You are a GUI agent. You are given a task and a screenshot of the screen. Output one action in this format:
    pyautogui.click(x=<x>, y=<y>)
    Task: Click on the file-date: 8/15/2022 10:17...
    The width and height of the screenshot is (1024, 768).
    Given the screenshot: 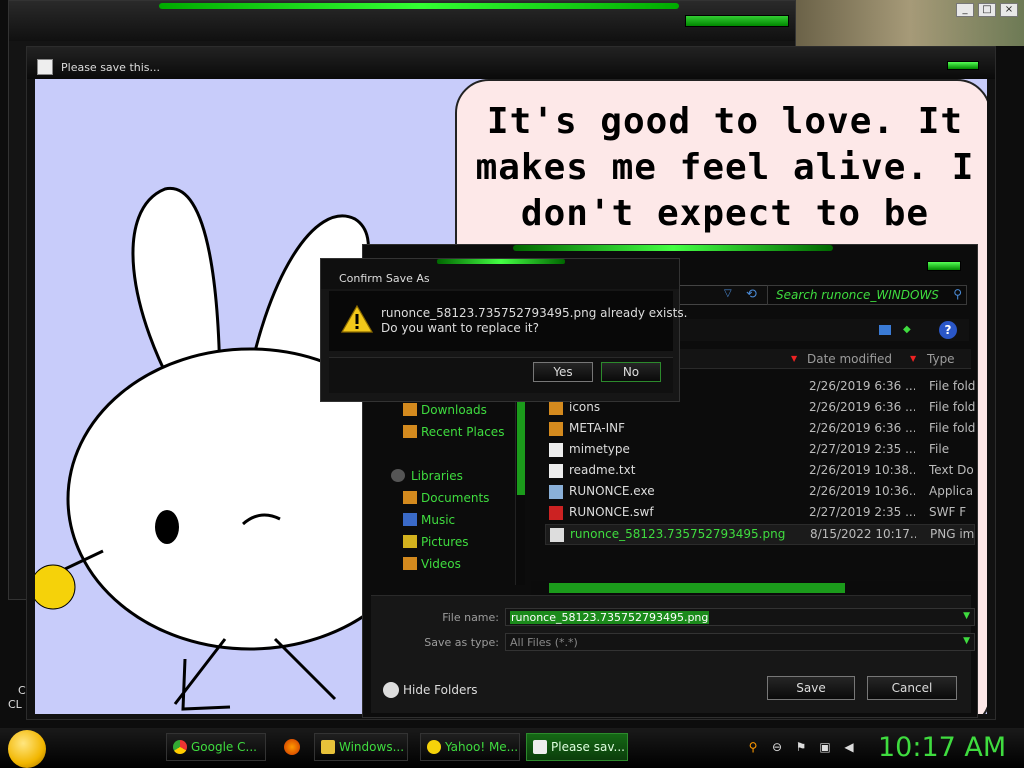 What is the action you would take?
    pyautogui.click(x=863, y=534)
    